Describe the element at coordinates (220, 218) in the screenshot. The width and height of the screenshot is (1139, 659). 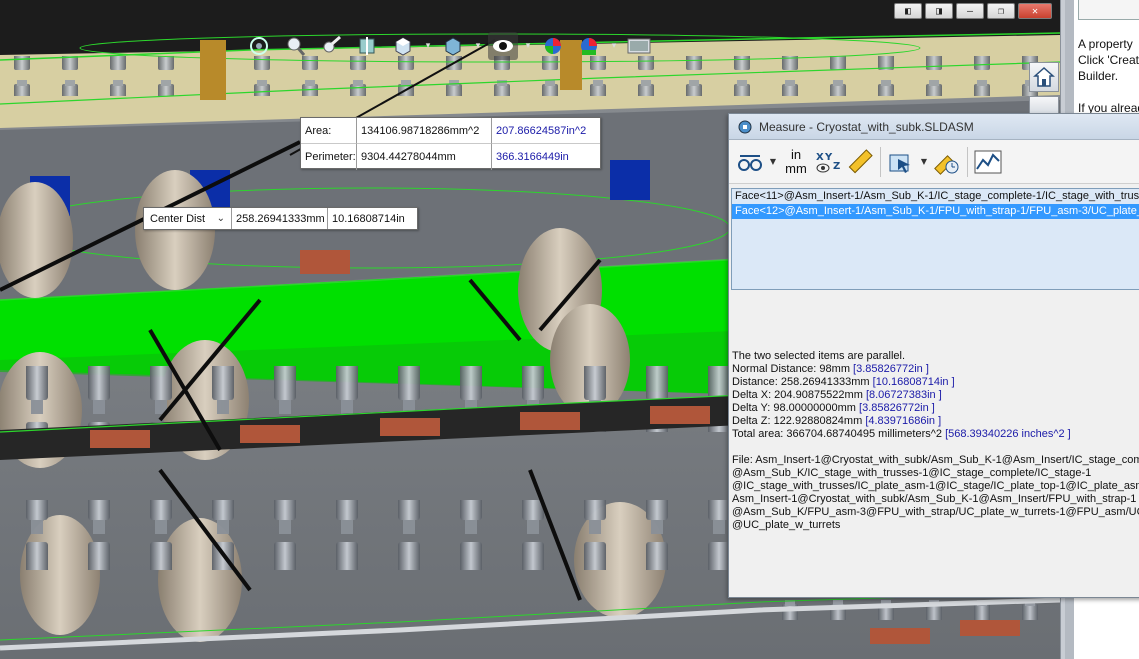
I see `chevron-down-icon: ⌄` at that location.